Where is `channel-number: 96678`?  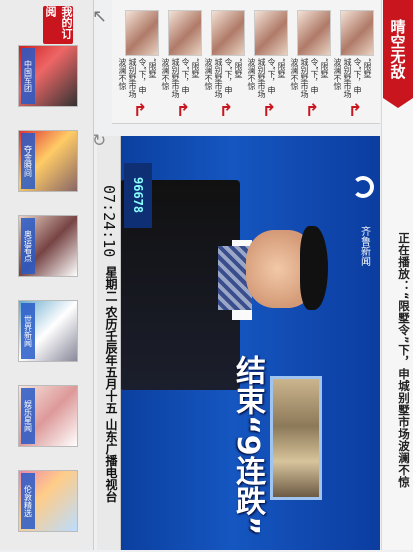
channel-number: 96678 is located at coordinates (138, 195).